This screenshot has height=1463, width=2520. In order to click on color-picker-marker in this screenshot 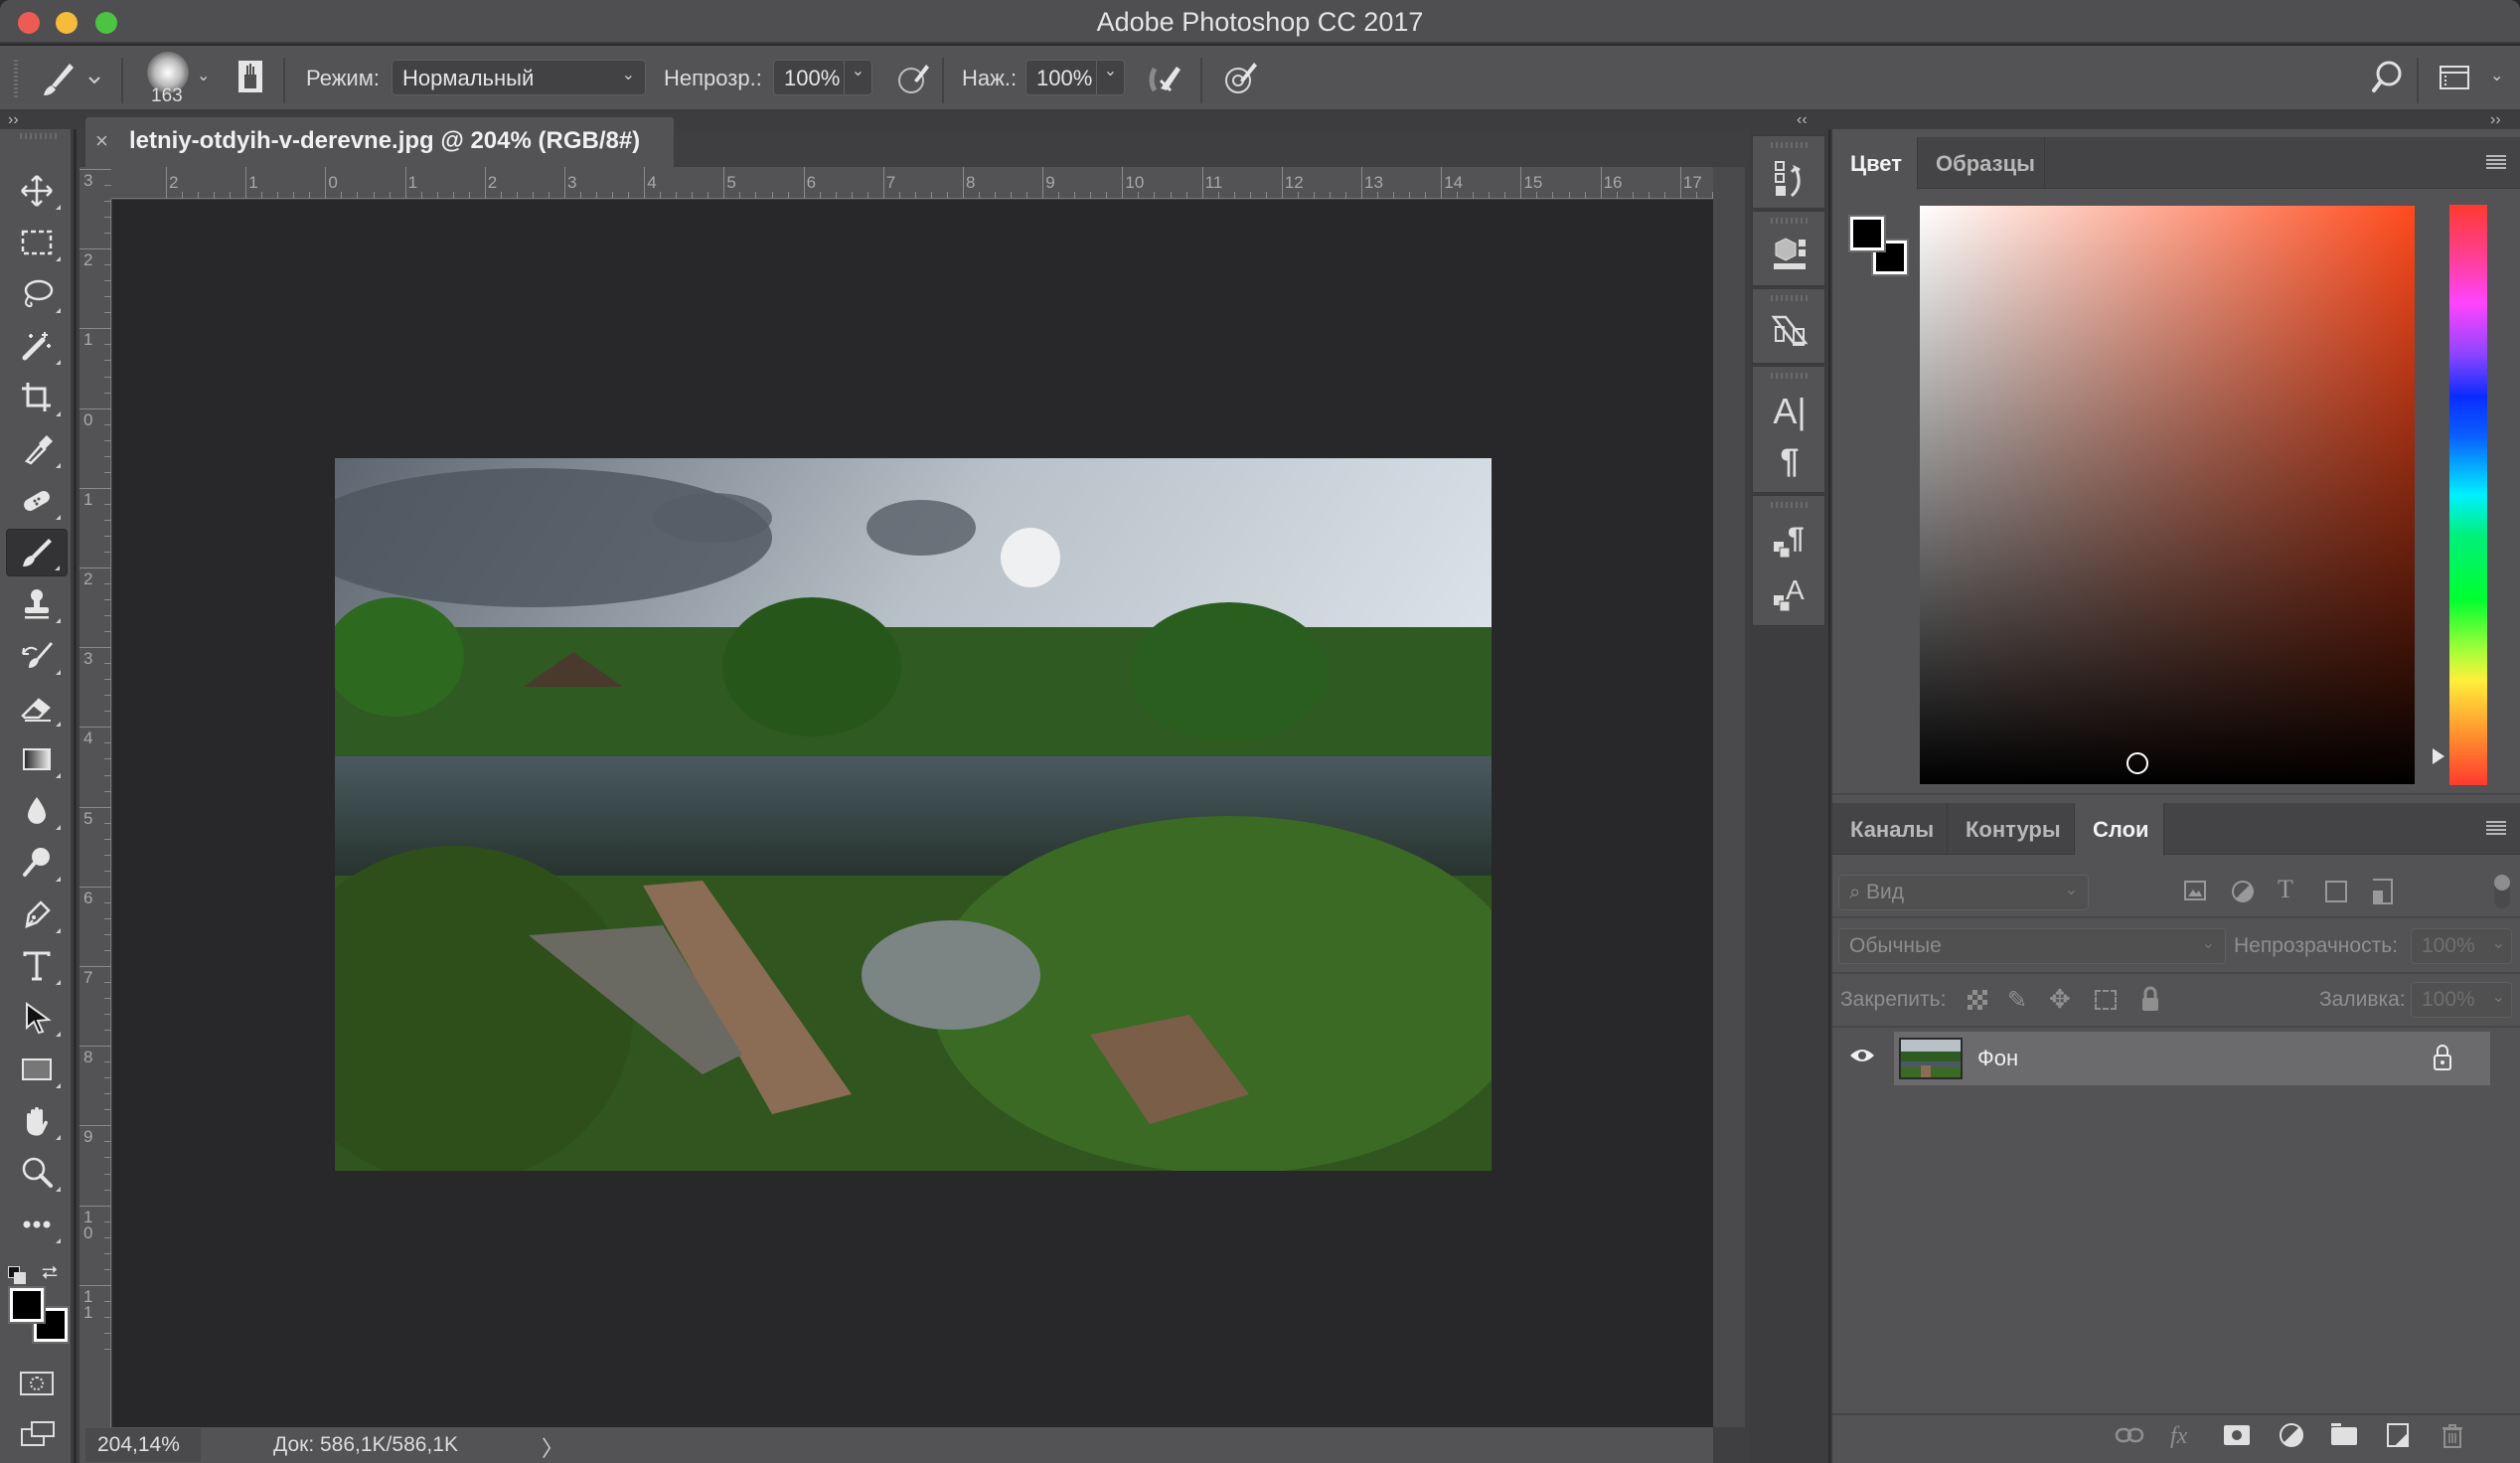, I will do `click(2137, 763)`.